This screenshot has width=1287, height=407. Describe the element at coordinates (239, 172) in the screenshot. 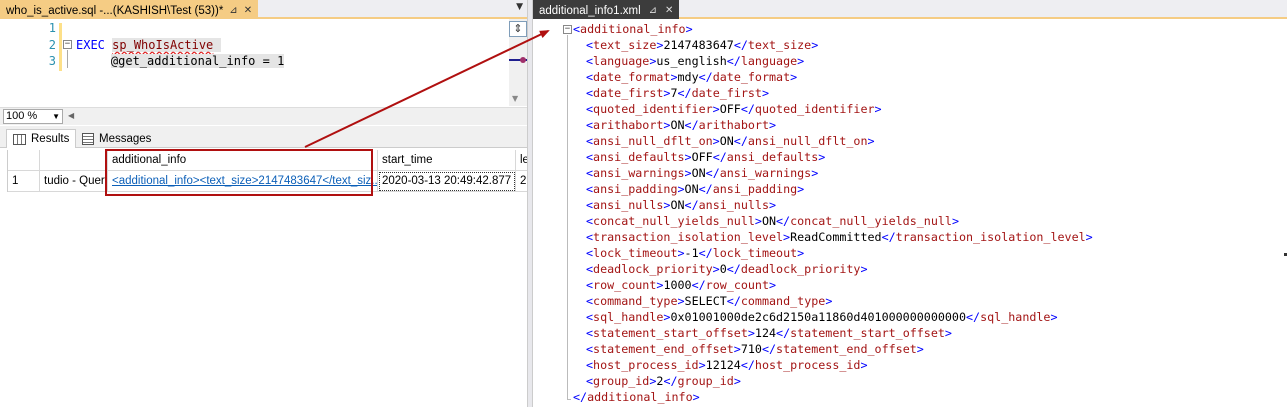

I see `annotation-highlight-box` at that location.